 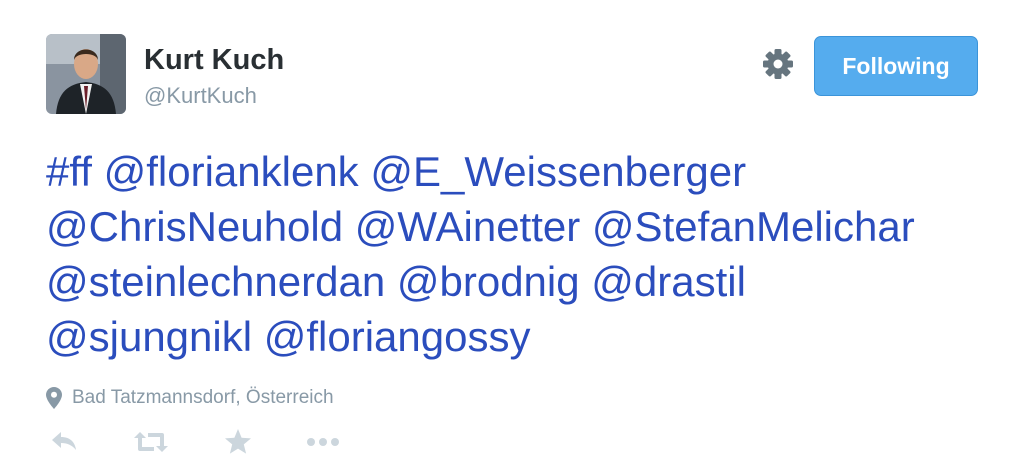 I want to click on avatar-photo, so click(x=86, y=74).